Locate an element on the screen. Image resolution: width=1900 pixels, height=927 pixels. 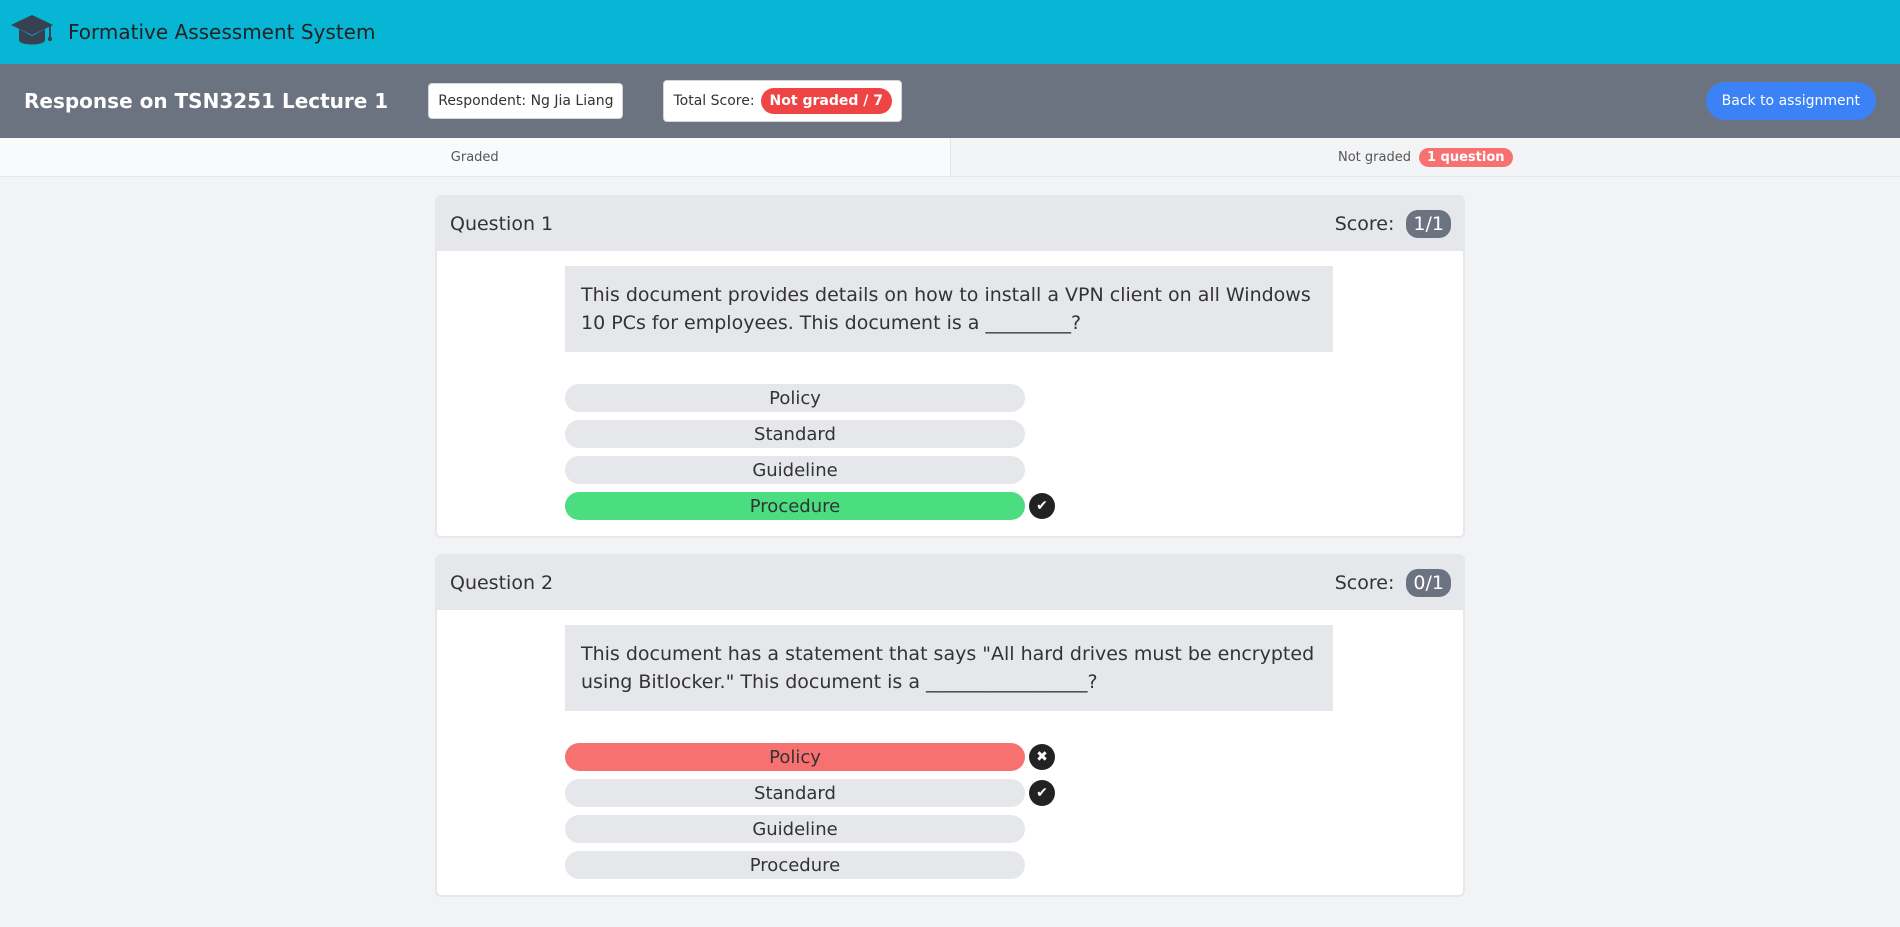
page-title: Response on TSN3251 Lecture 1 is located at coordinates (206, 101).